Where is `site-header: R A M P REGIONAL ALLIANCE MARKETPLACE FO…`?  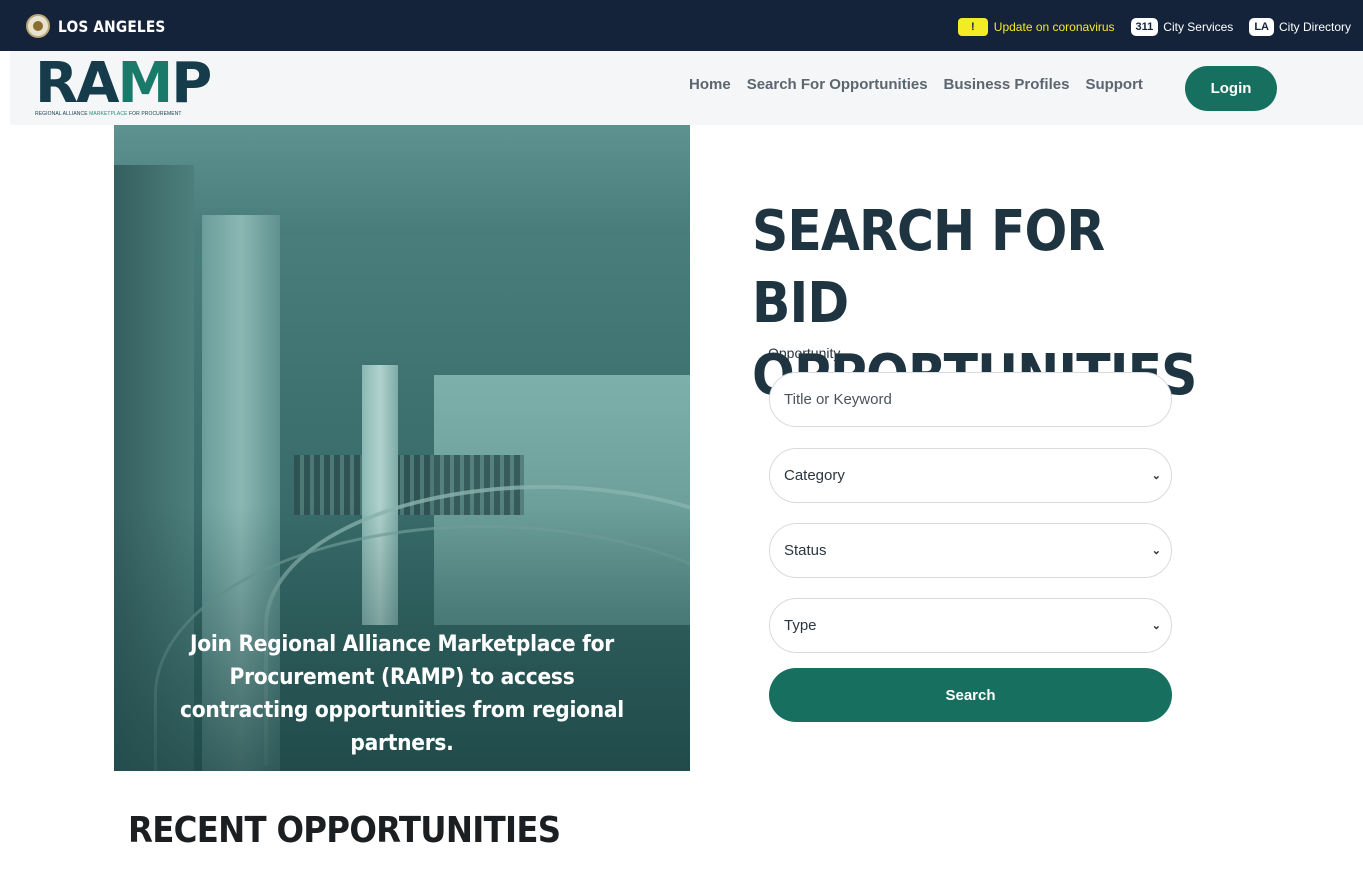 site-header: R A M P REGIONAL ALLIANCE MARKETPLACE FO… is located at coordinates (686, 88).